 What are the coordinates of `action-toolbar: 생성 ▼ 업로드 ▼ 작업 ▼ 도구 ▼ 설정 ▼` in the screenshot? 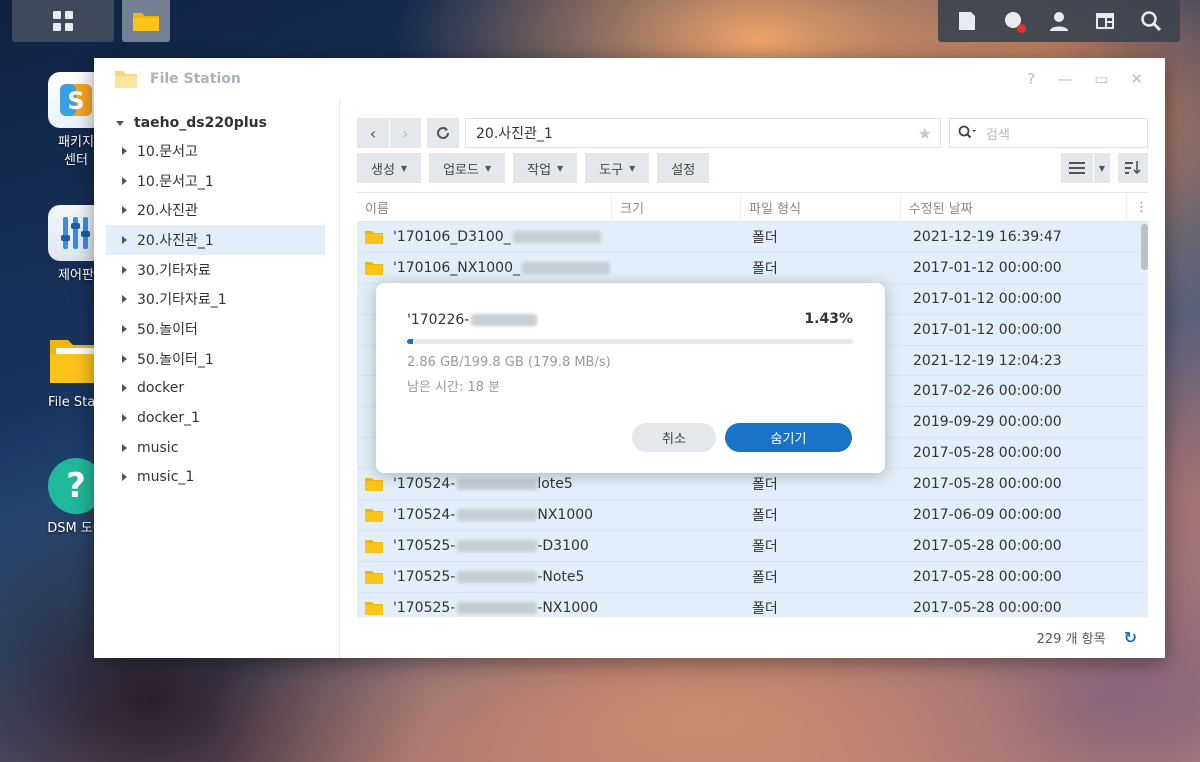 It's located at (752, 168).